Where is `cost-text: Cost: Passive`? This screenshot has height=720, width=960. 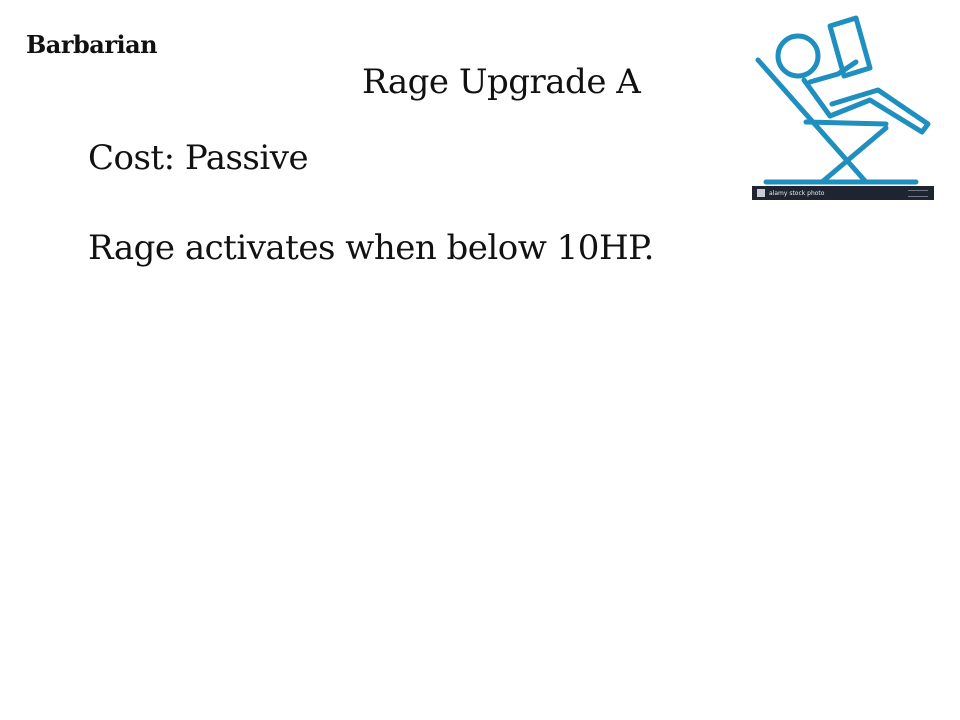
cost-text: Cost: Passive is located at coordinates (198, 158).